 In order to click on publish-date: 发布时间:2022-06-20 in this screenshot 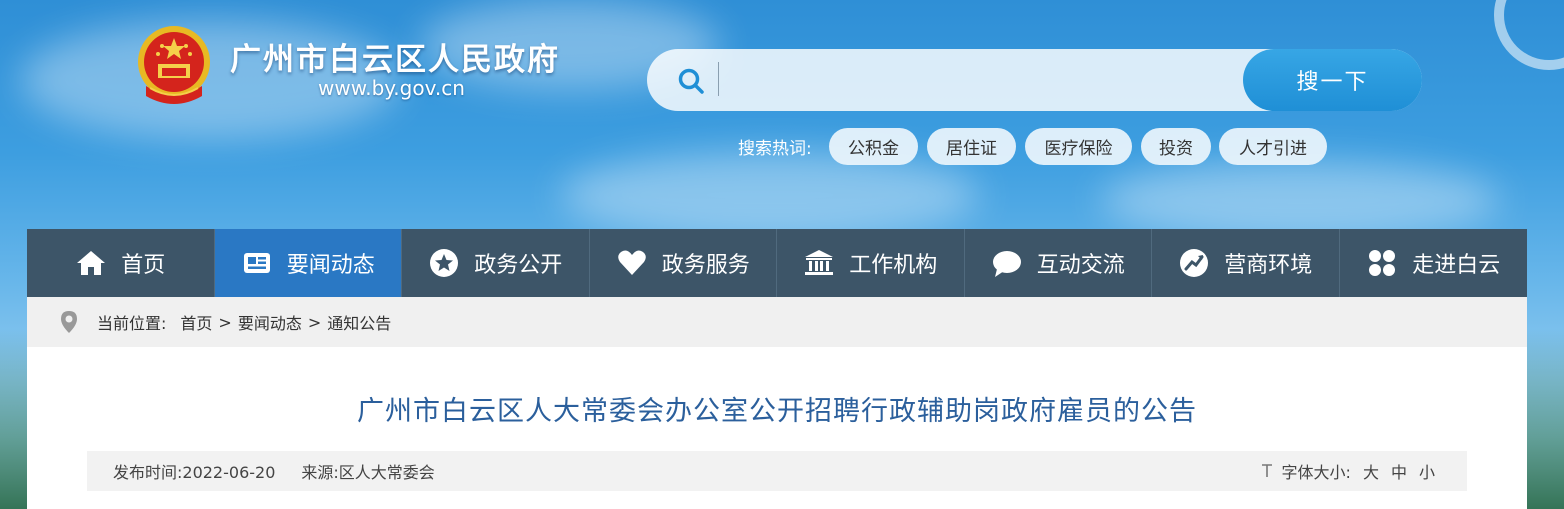, I will do `click(194, 472)`.